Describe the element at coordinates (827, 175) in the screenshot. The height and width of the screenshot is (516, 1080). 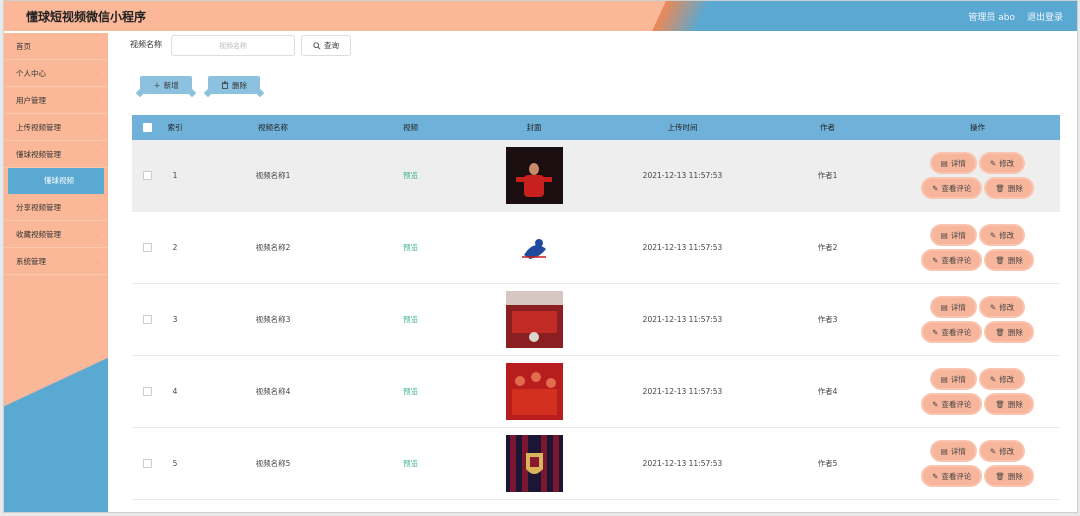
I see `author-cell: 作者1` at that location.